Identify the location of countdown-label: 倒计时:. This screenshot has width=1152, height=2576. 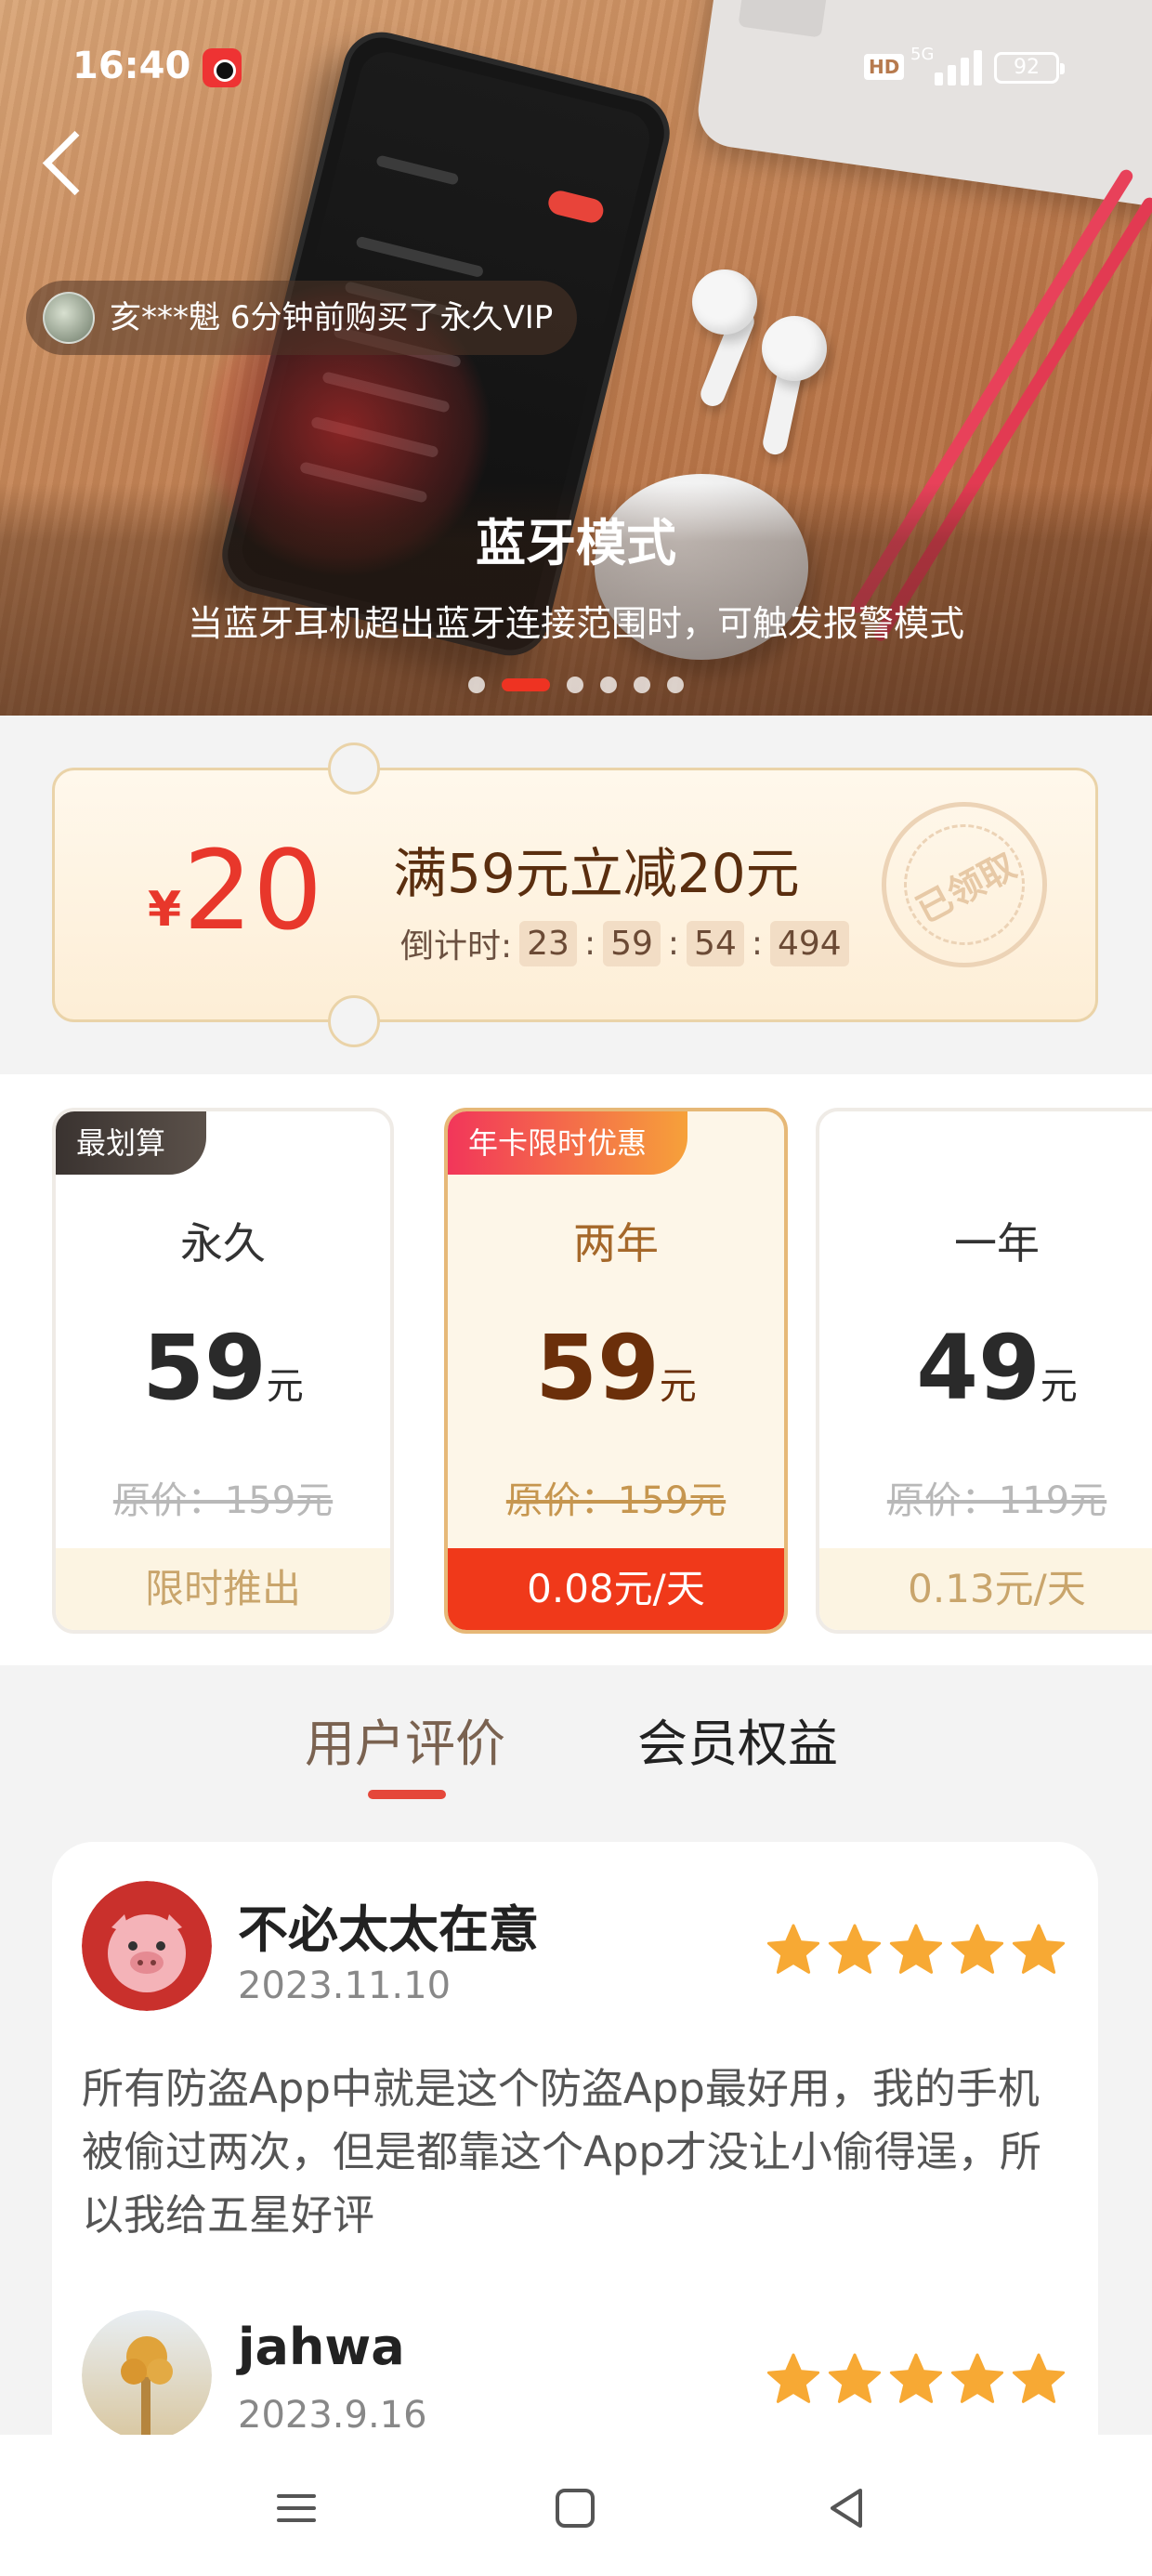
(456, 946).